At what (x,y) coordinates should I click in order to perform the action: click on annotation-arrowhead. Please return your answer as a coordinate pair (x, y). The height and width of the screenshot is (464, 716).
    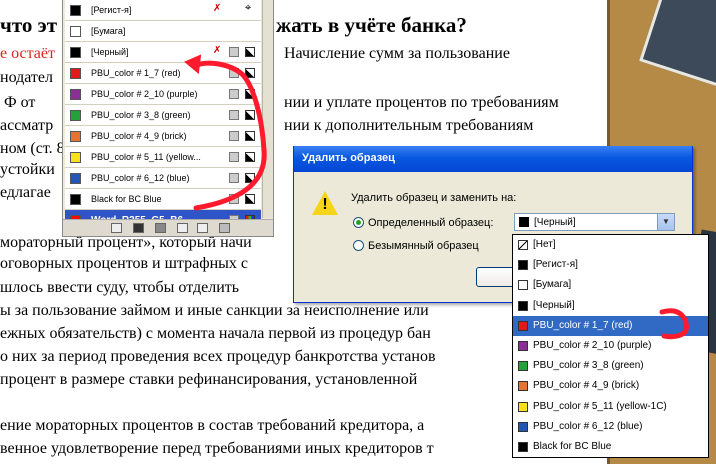
    Looking at the image, I should click on (193, 64).